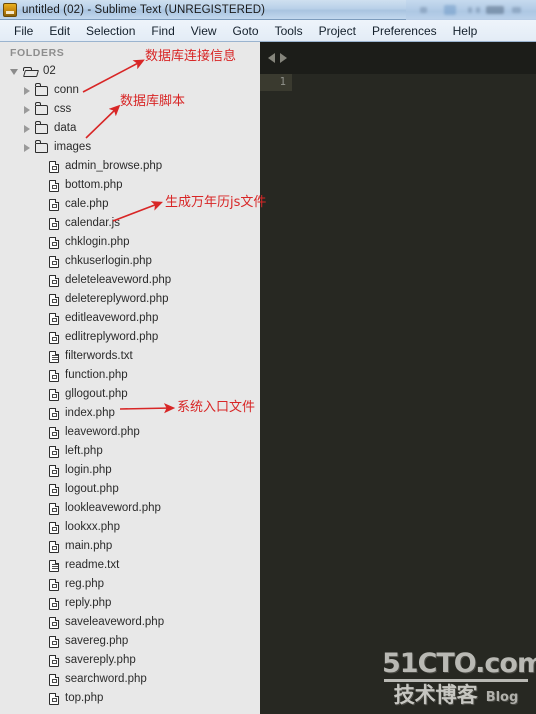 The image size is (536, 714). I want to click on tree-file-savereg.php: savereg.php, so click(128, 641).